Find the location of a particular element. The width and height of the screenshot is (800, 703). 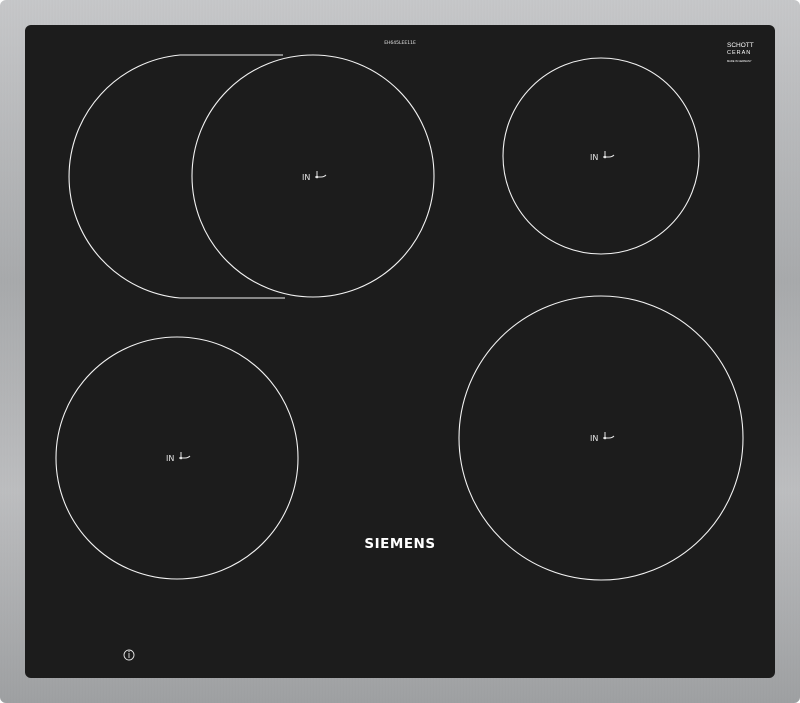

zone-label-group-0: IN is located at coordinates (314, 176).